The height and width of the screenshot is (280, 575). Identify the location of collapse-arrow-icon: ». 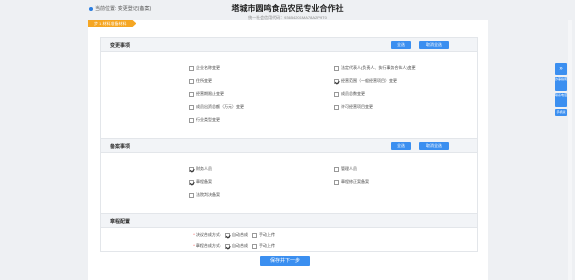
(561, 69).